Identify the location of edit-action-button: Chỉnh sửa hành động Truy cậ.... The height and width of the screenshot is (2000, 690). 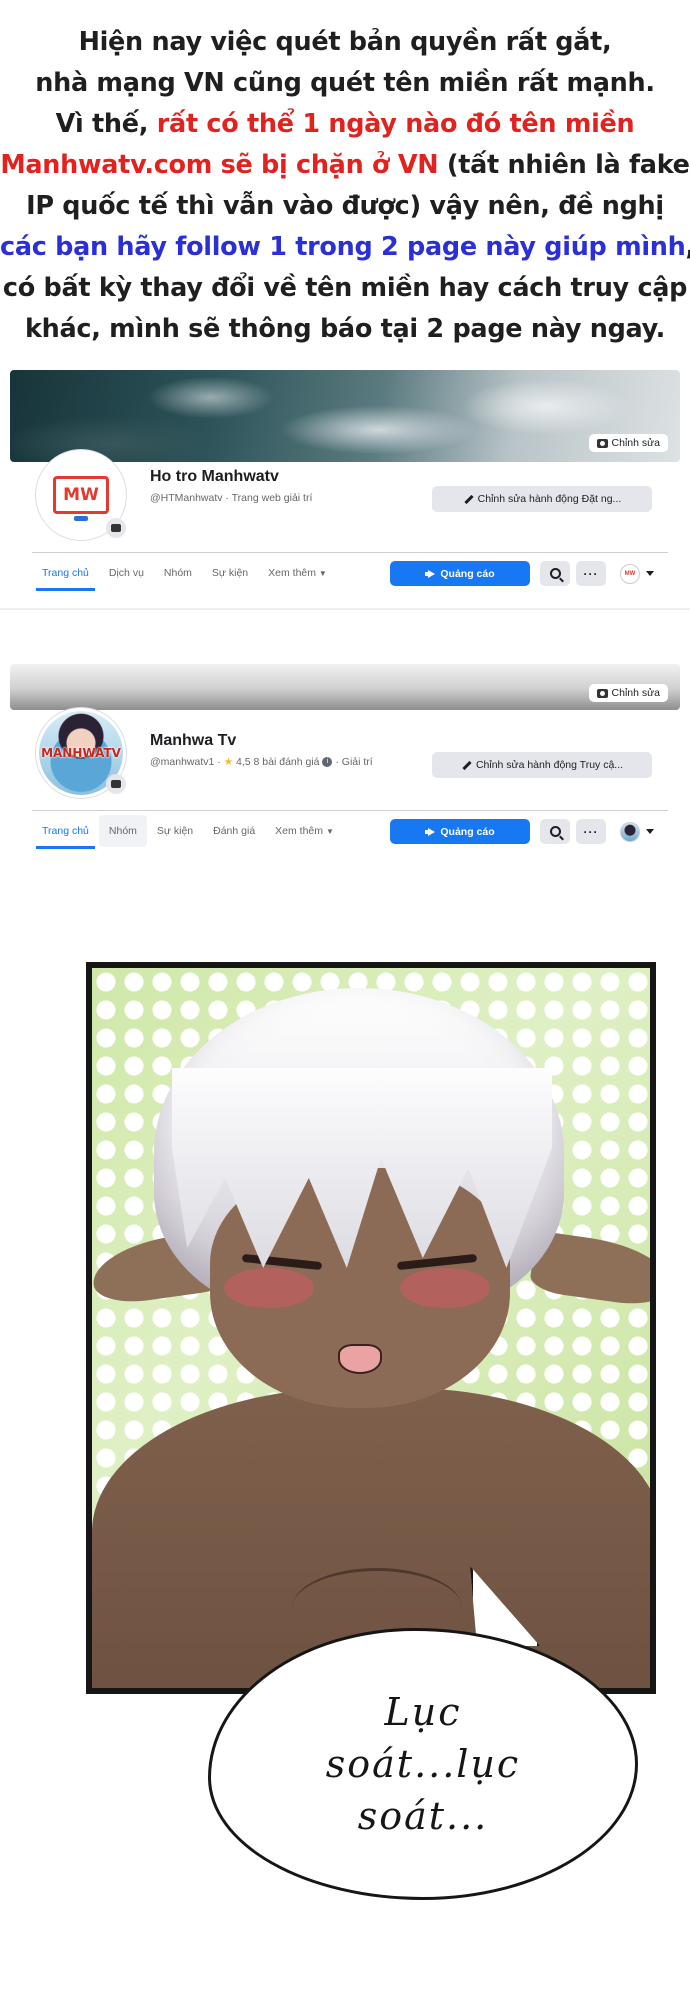
(542, 765).